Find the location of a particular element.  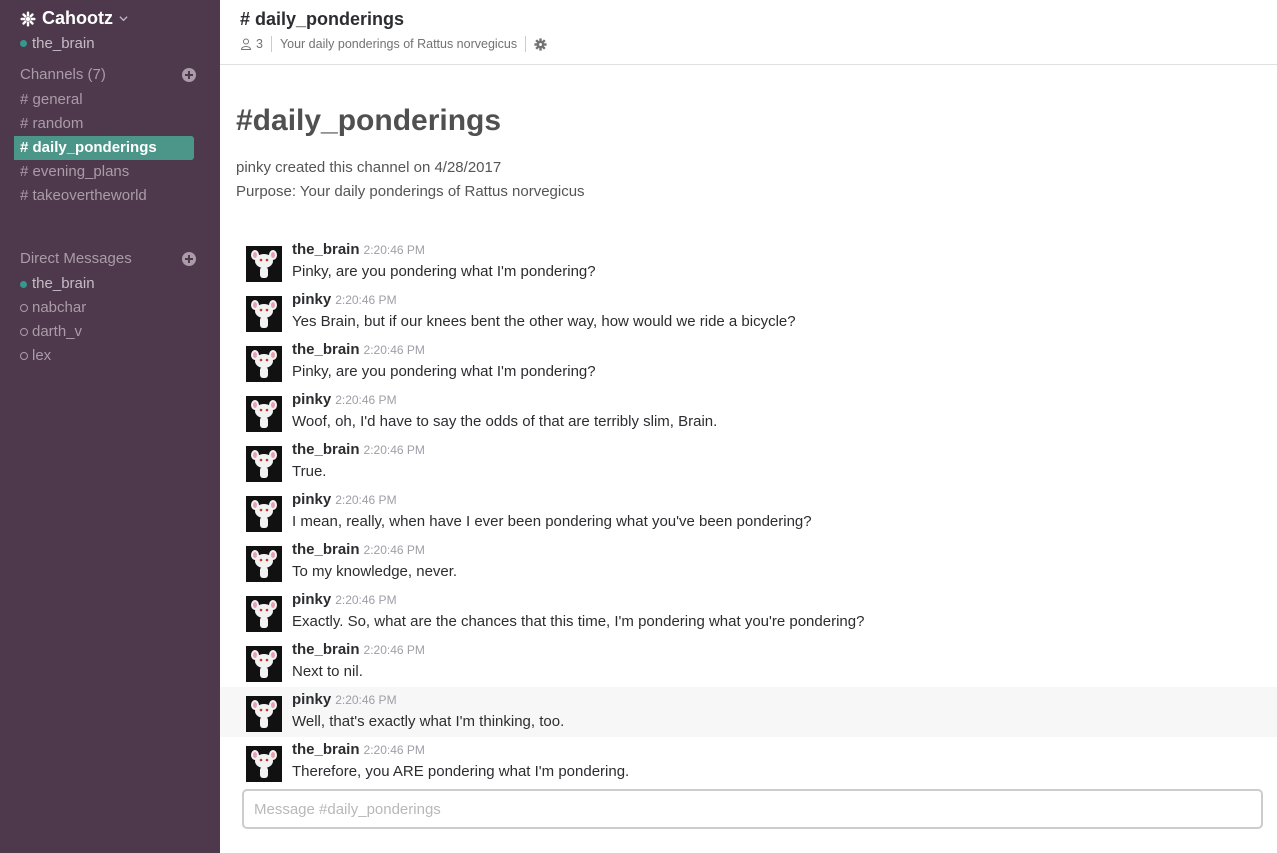

sidebar-dm-nabchar: nabchar is located at coordinates (53, 308).